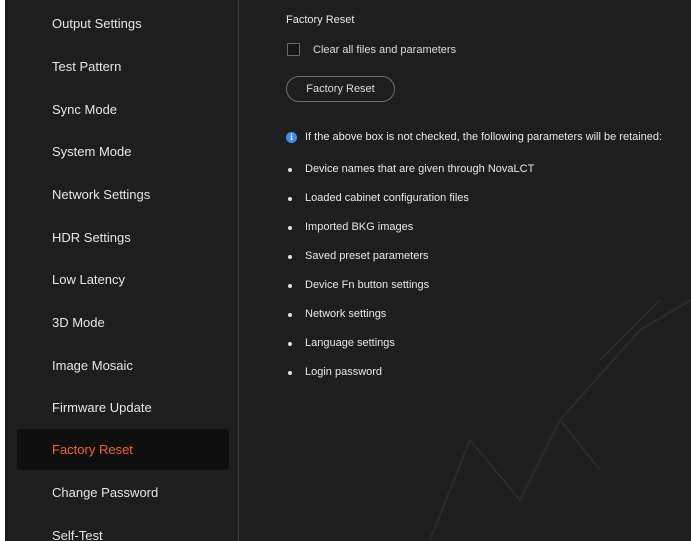  What do you see at coordinates (123, 365) in the screenshot?
I see `sidebar-item-image-mosaic: Image Mosaic` at bounding box center [123, 365].